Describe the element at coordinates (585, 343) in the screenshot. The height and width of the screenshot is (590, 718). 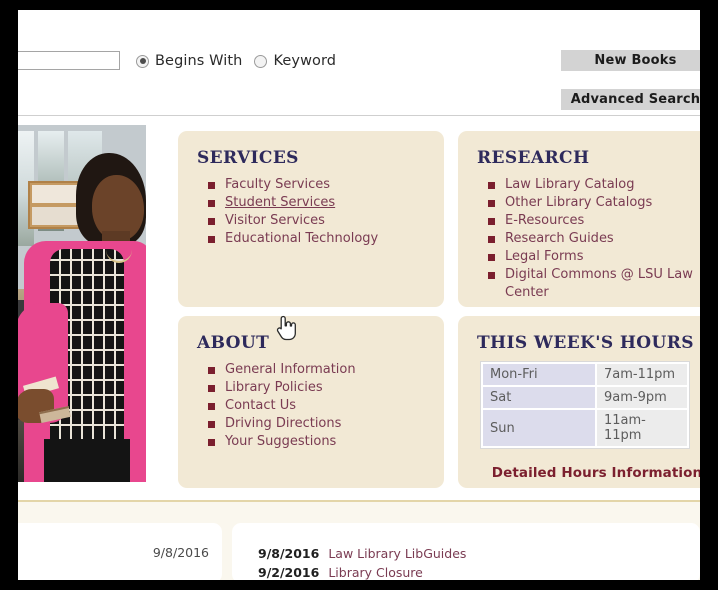
I see `panel-hours-title: THIS WEEK'S HOURS` at that location.